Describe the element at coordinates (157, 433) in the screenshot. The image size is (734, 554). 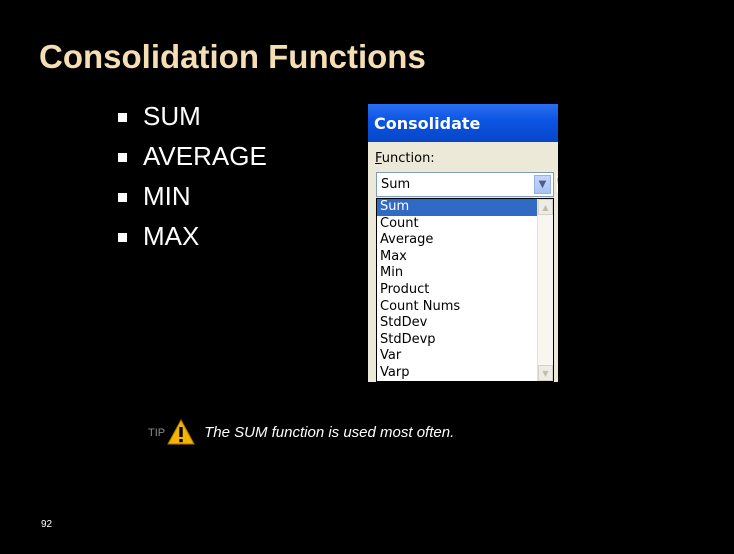
I see `tip-label: TIP` at that location.